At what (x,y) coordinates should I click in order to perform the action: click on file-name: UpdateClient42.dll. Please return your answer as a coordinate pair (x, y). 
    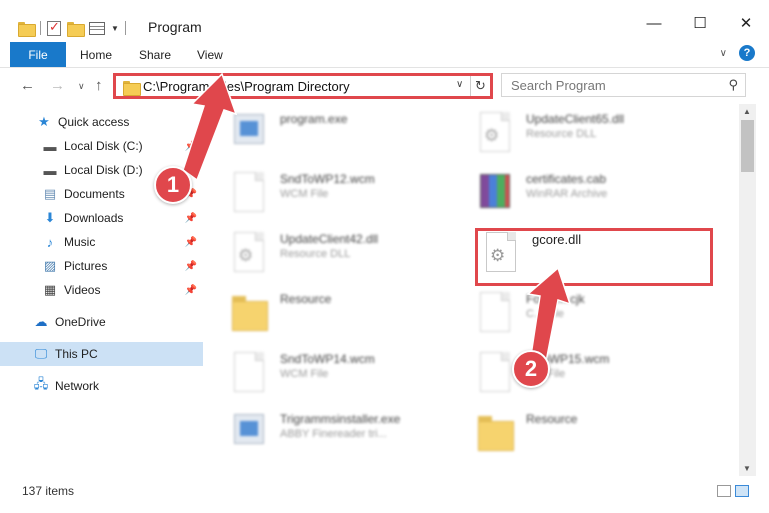
    Looking at the image, I should click on (329, 239).